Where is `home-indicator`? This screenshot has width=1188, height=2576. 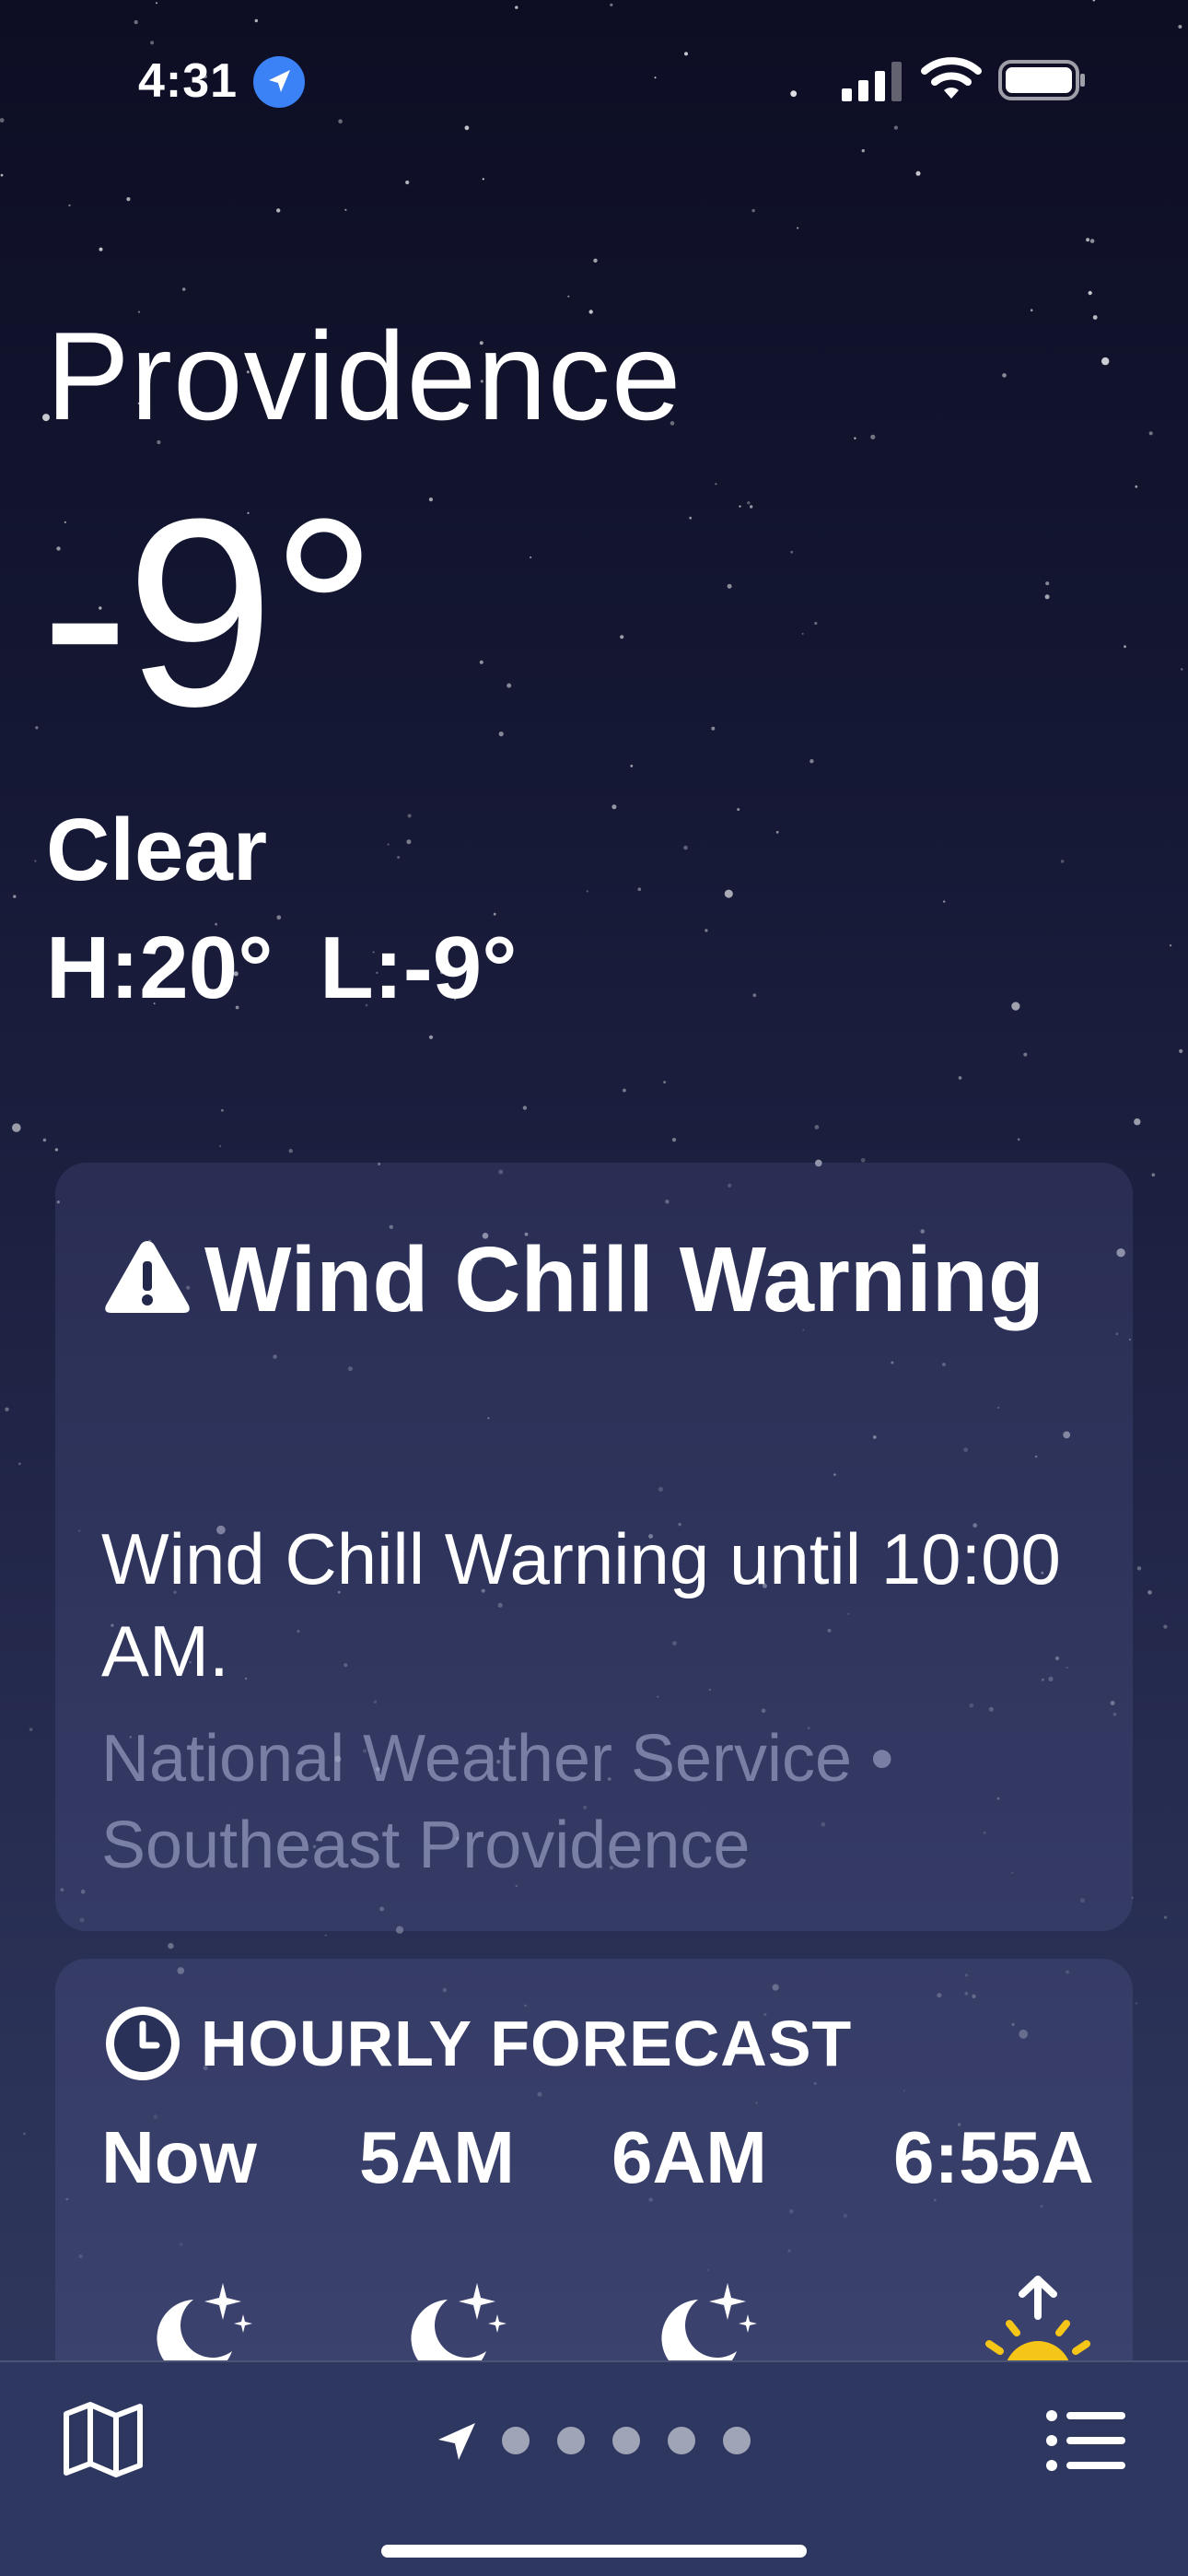 home-indicator is located at coordinates (594, 2551).